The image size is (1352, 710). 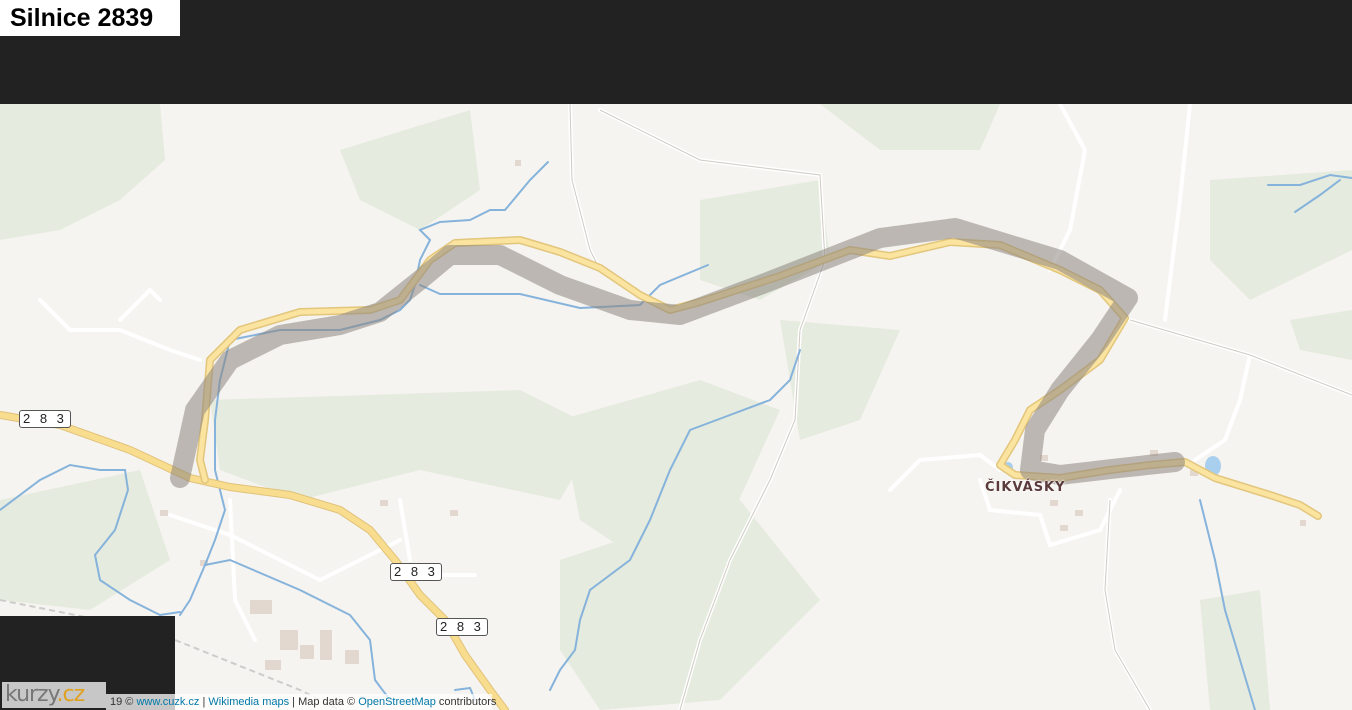 I want to click on attribution-prefix: 19 ©, so click(x=122, y=702).